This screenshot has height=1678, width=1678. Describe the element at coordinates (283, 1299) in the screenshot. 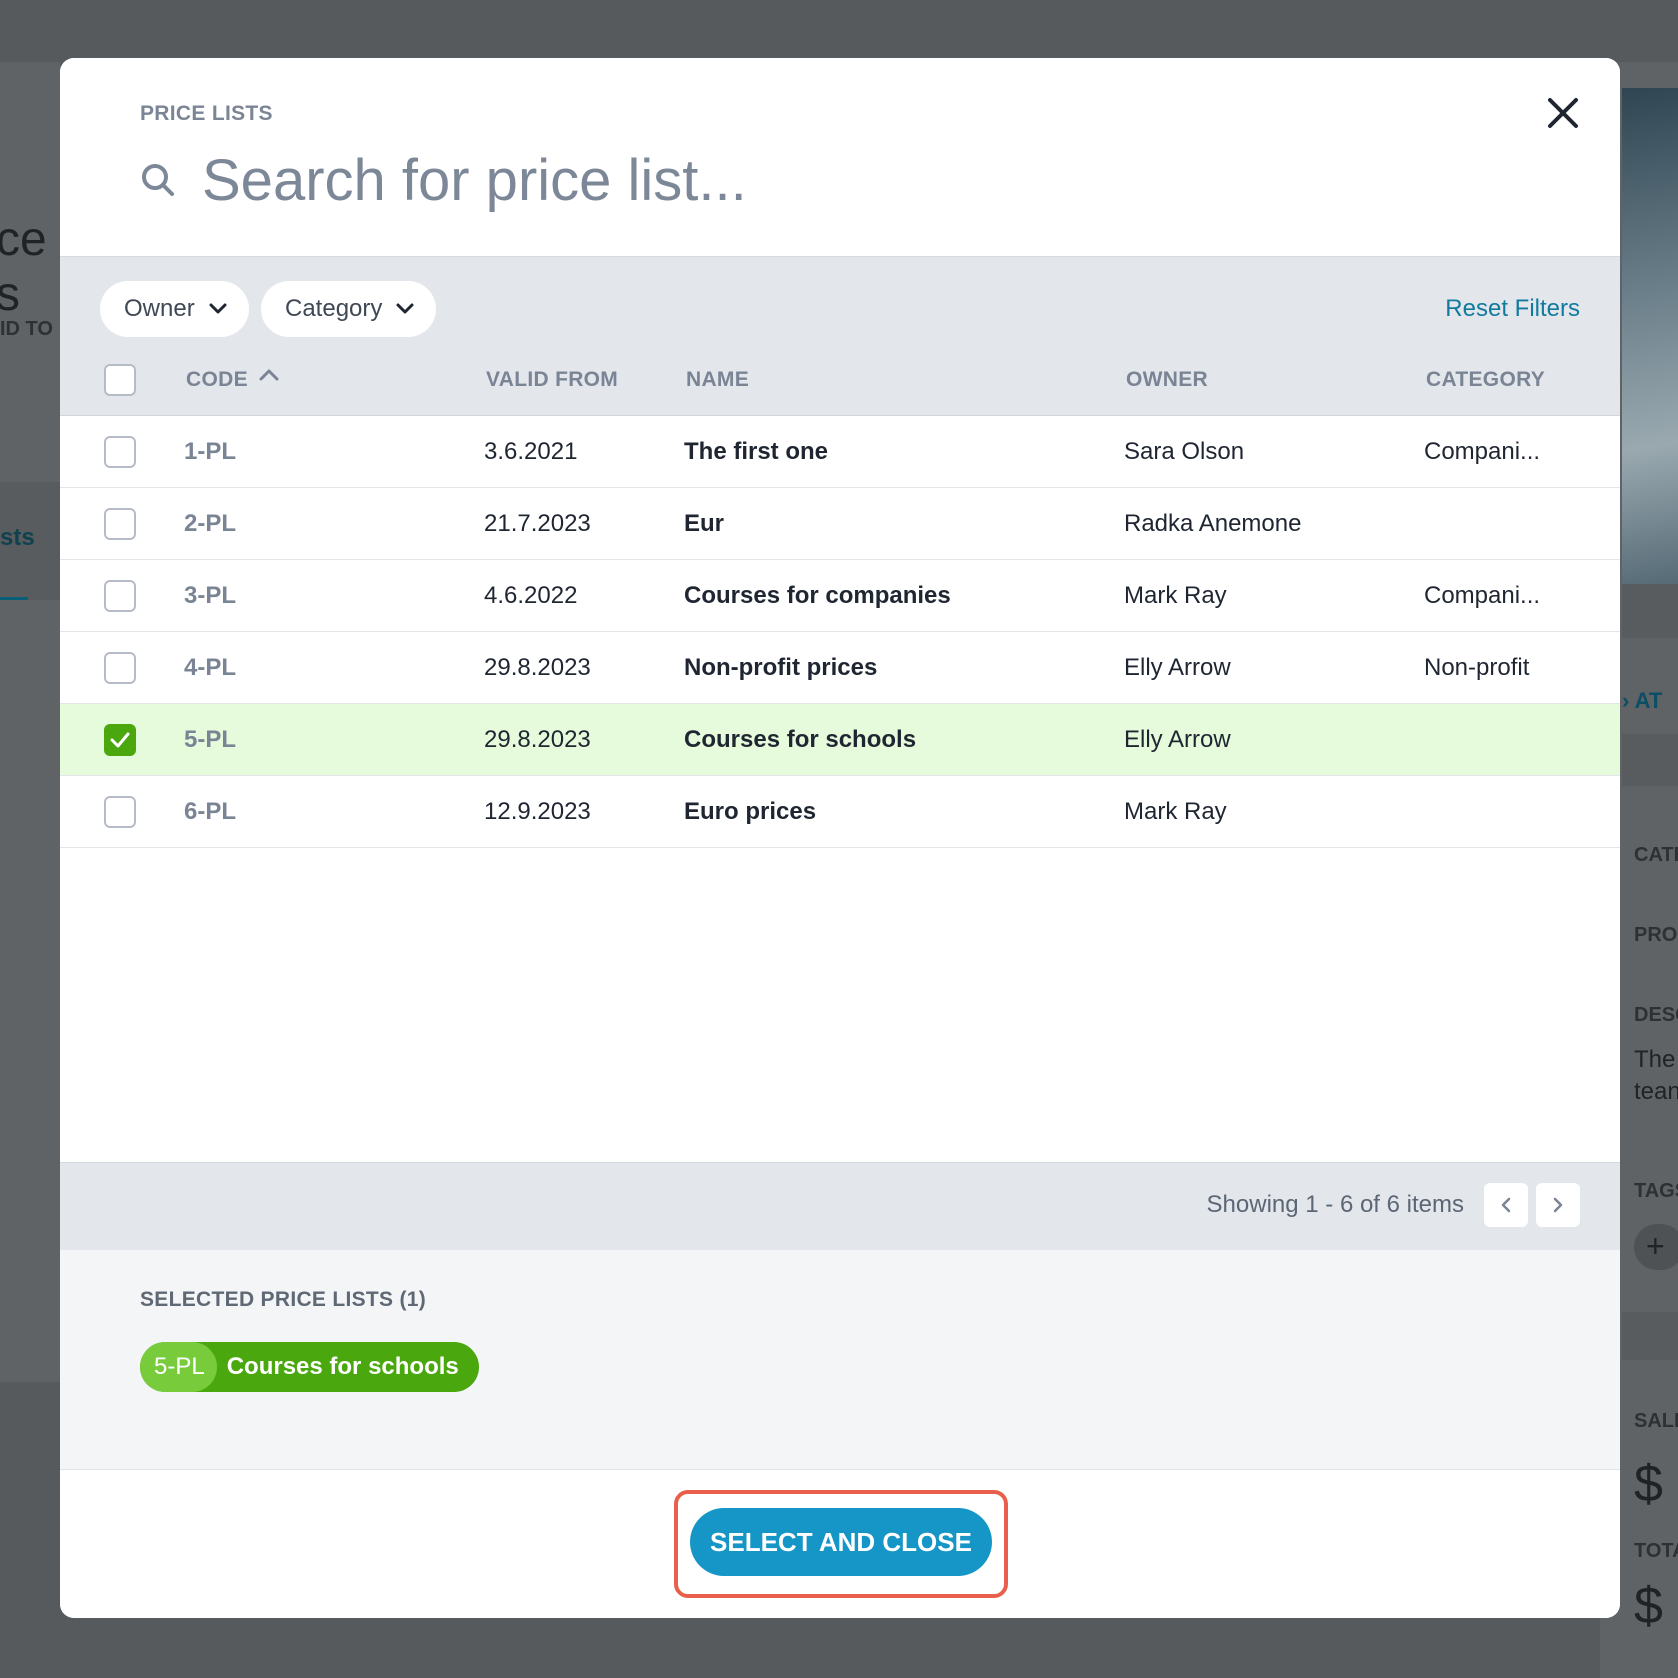

I see `selected-price-lists-title: SELECTED PRICE LISTS (1)` at that location.